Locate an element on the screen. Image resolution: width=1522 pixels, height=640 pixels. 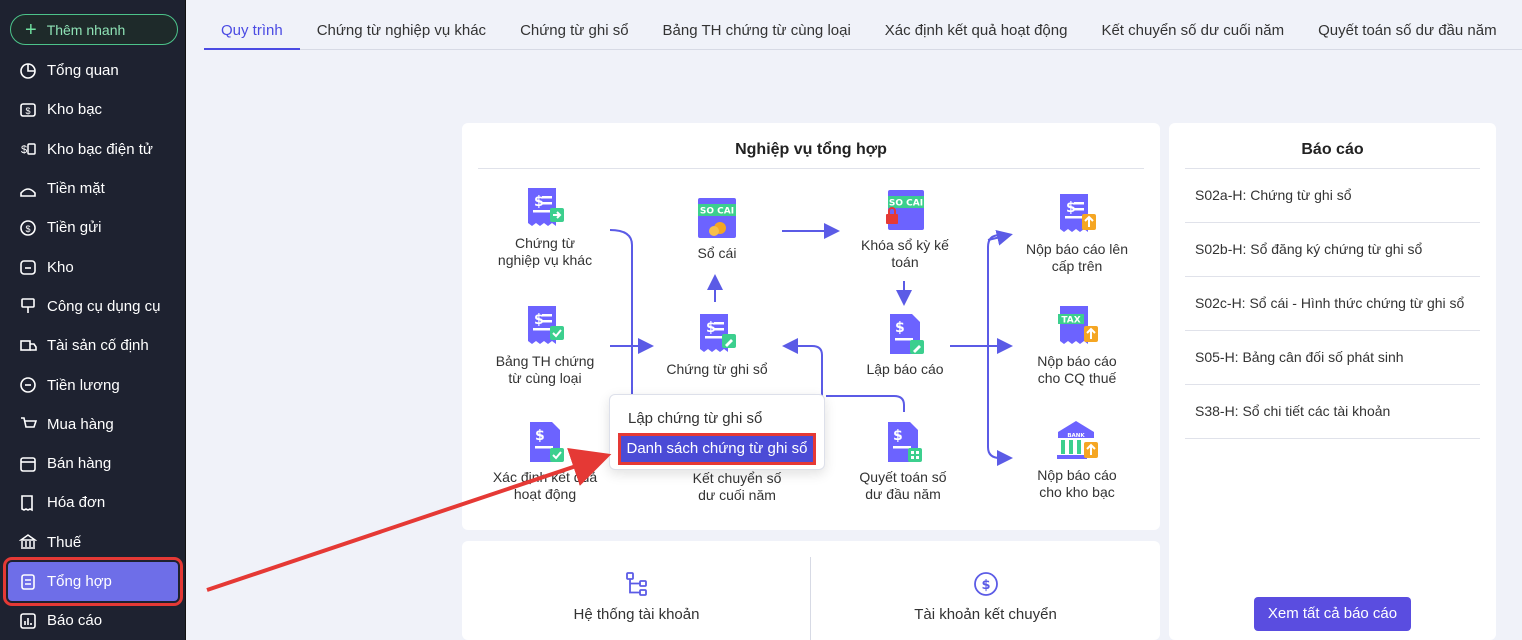
node-posting-voucher: $ Chứng từ ghi sổ is located at coordinates (717, 345).